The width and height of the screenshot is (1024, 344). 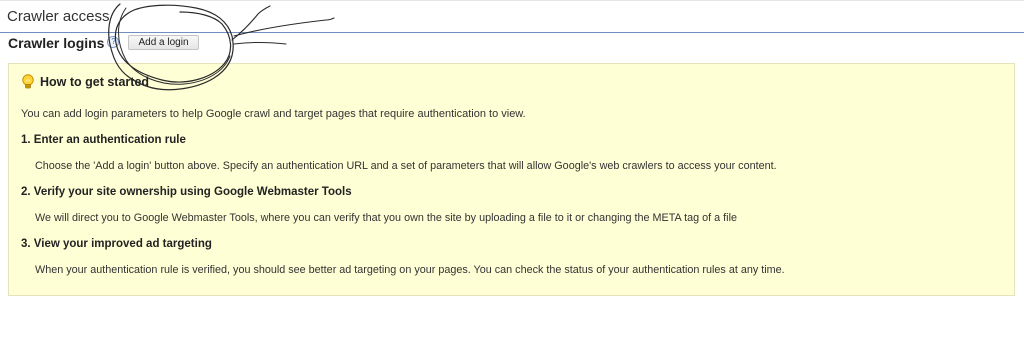 I want to click on top-divider, so click(x=512, y=0).